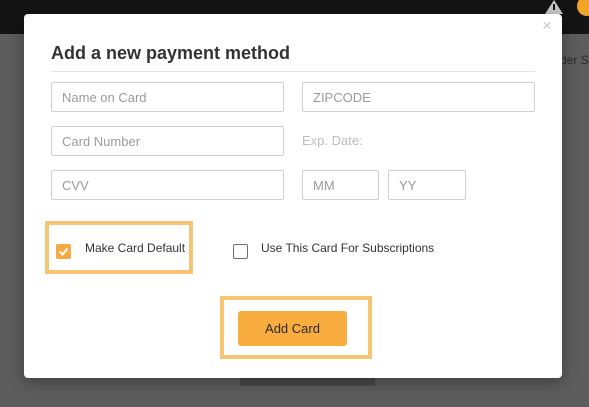  What do you see at coordinates (292, 328) in the screenshot?
I see `add-card-button: Add Card` at bounding box center [292, 328].